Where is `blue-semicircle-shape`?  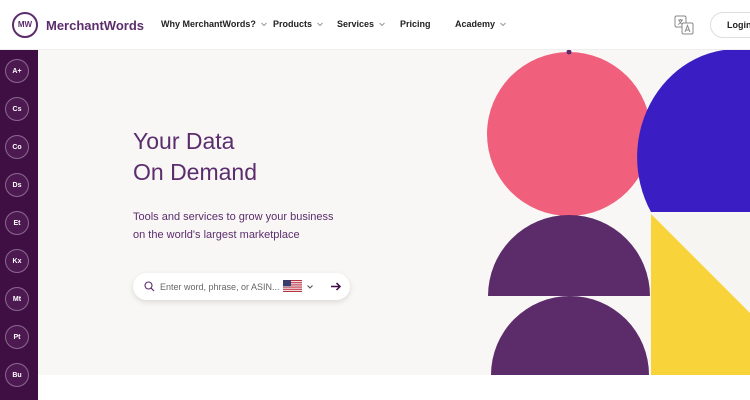
blue-semicircle-shape is located at coordinates (693, 131).